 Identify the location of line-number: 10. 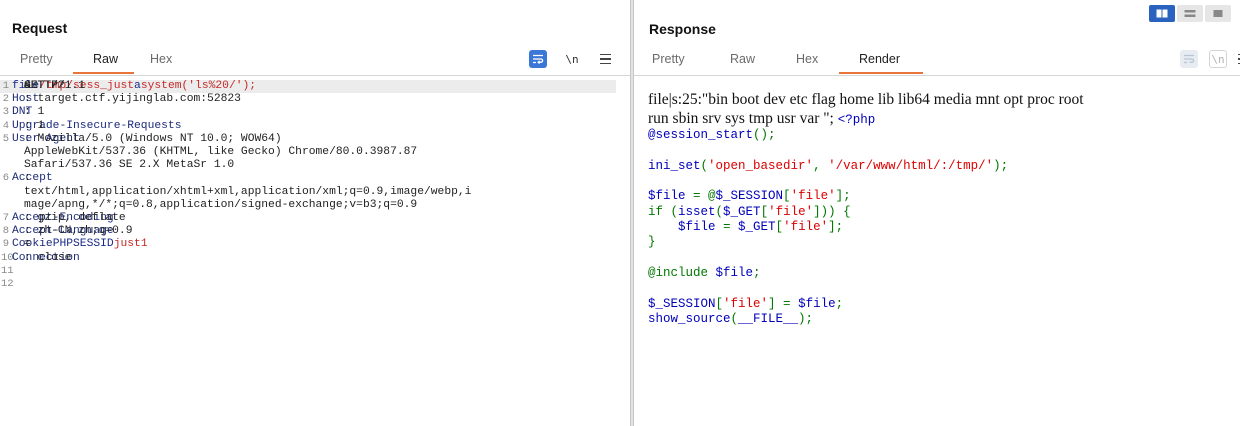
(7, 257).